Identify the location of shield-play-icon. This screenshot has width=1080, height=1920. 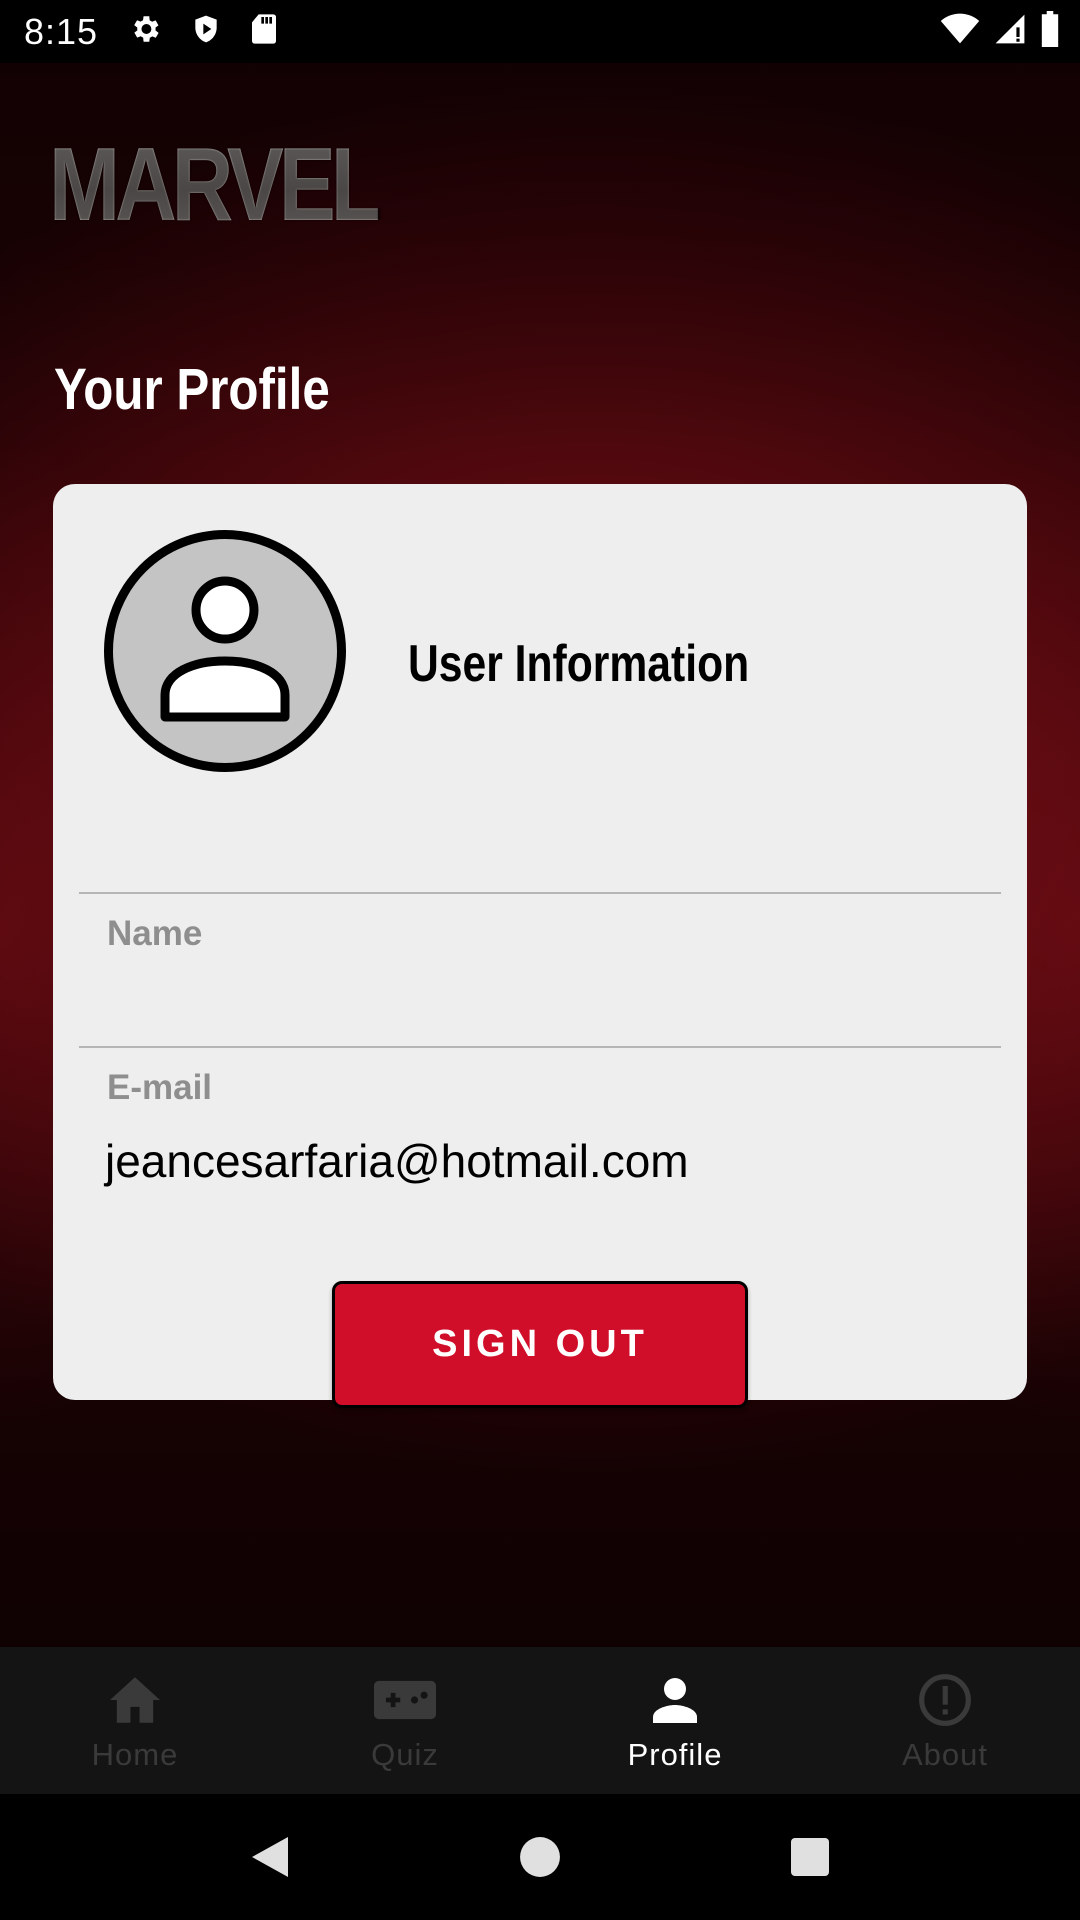
(206, 31).